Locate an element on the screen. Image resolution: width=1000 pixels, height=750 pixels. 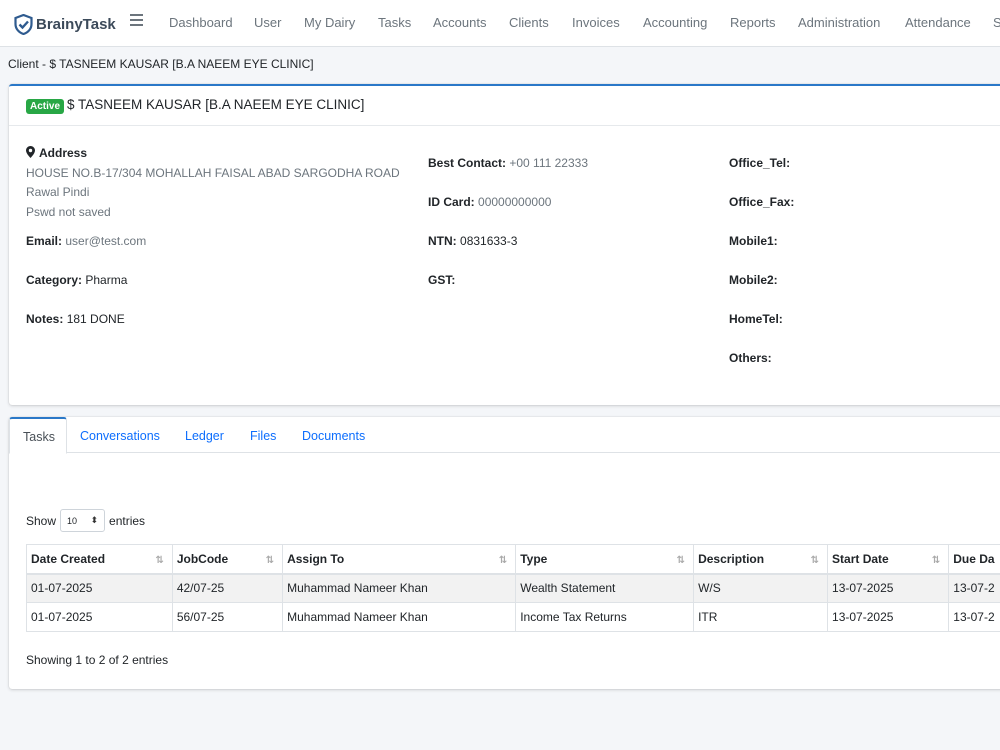
best-contact-label: Best Contact: is located at coordinates (467, 163).